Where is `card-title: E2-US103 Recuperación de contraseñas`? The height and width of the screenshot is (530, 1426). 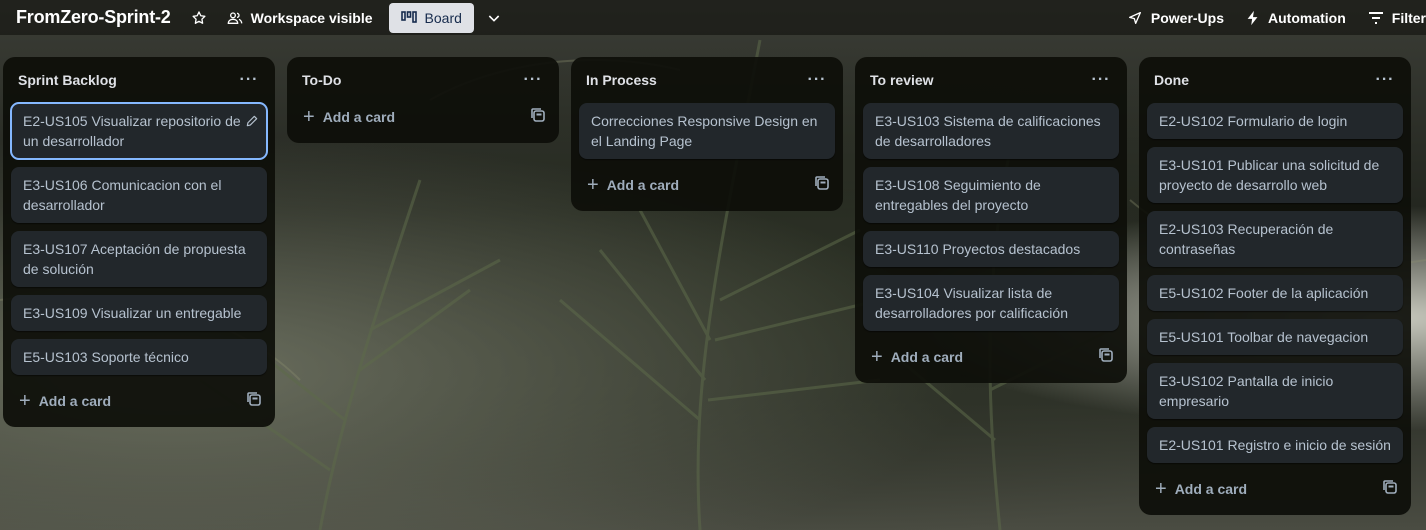
card-title: E2-US103 Recuperación de contraseñas is located at coordinates (1246, 239).